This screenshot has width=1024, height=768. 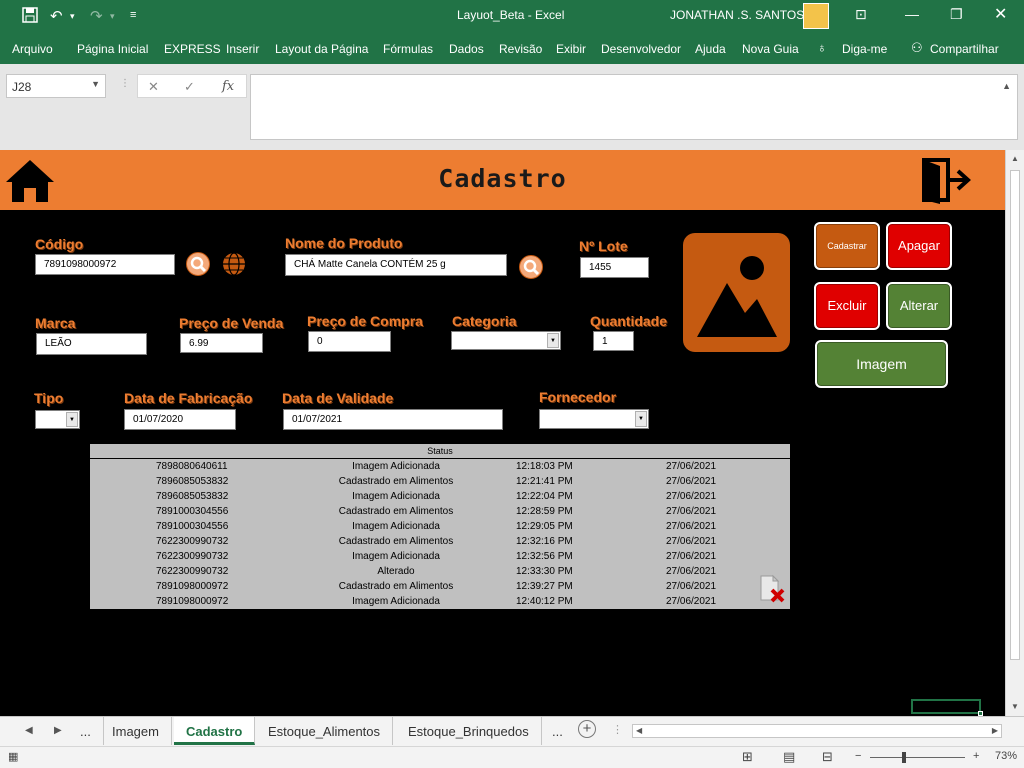 What do you see at coordinates (587, 729) in the screenshot?
I see `add-sheet-icon: +` at bounding box center [587, 729].